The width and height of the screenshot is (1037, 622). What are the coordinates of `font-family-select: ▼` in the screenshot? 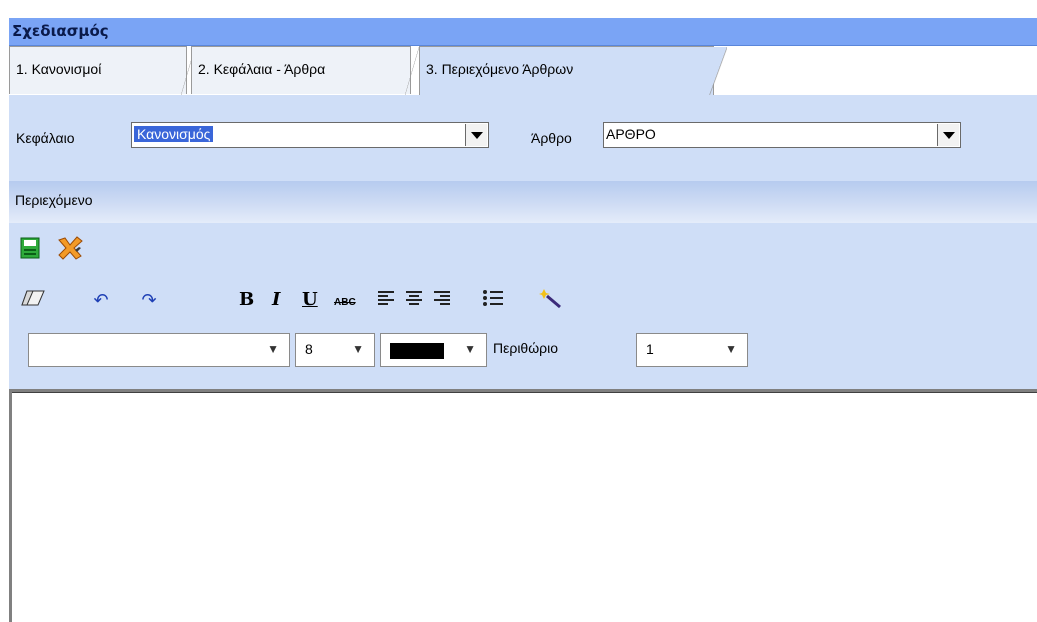 It's located at (159, 350).